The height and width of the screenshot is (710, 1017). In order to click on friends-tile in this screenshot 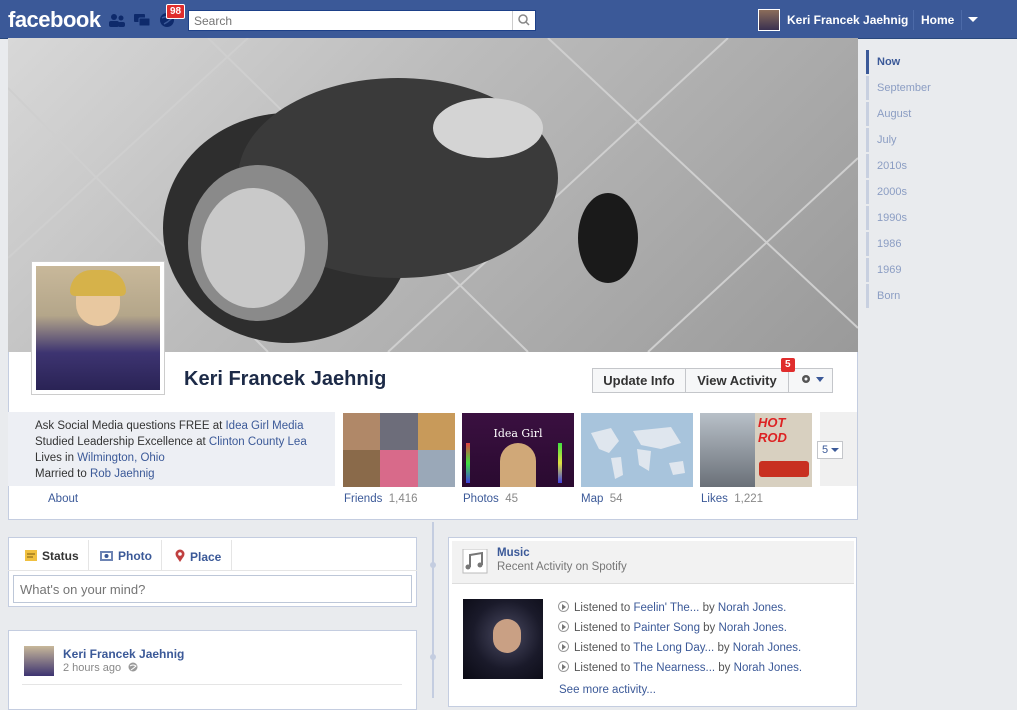, I will do `click(399, 450)`.